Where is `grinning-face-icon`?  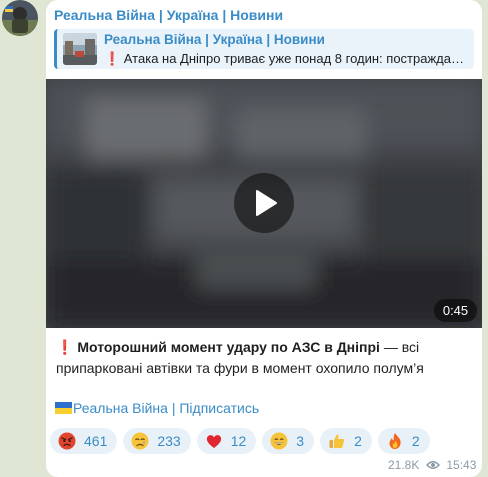 grinning-face-icon is located at coordinates (279, 441).